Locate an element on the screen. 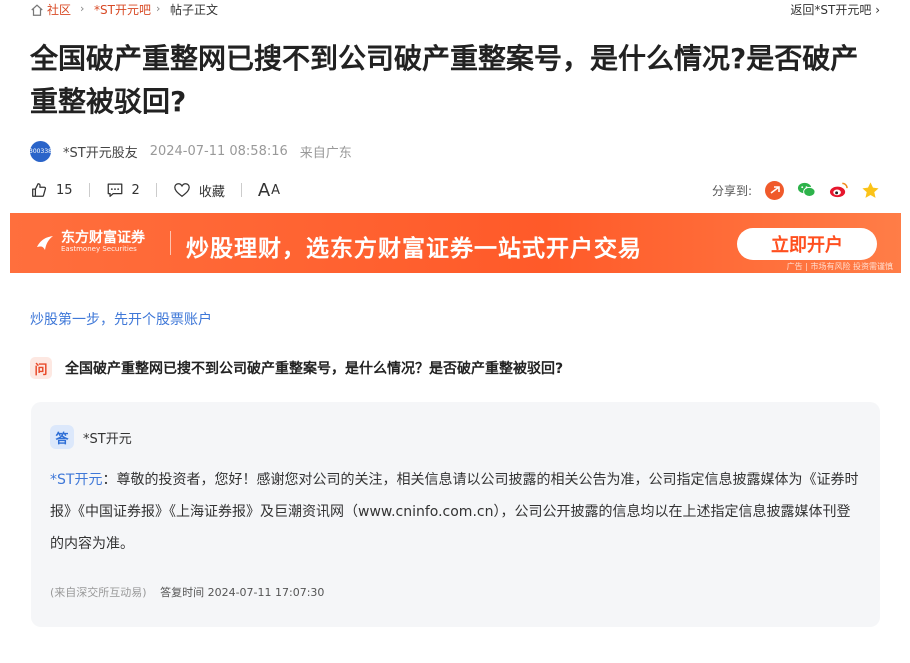 The width and height of the screenshot is (910, 663). wechat-icon is located at coordinates (806, 190).